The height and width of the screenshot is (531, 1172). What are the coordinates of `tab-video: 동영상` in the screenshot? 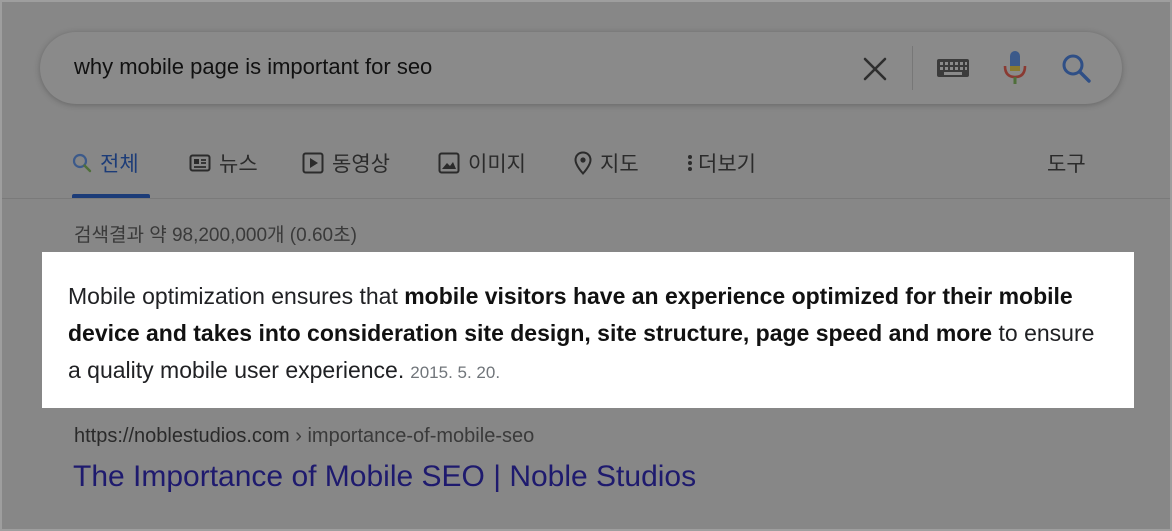 It's located at (346, 163).